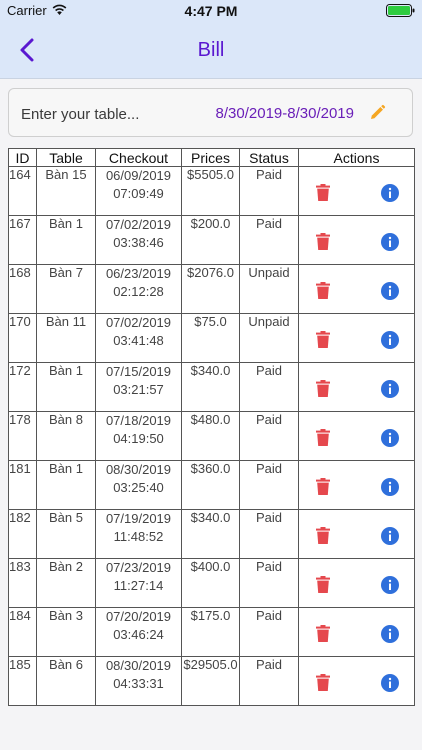 The image size is (422, 750). Describe the element at coordinates (66, 338) in the screenshot. I see `cell-table: Bàn 11` at that location.